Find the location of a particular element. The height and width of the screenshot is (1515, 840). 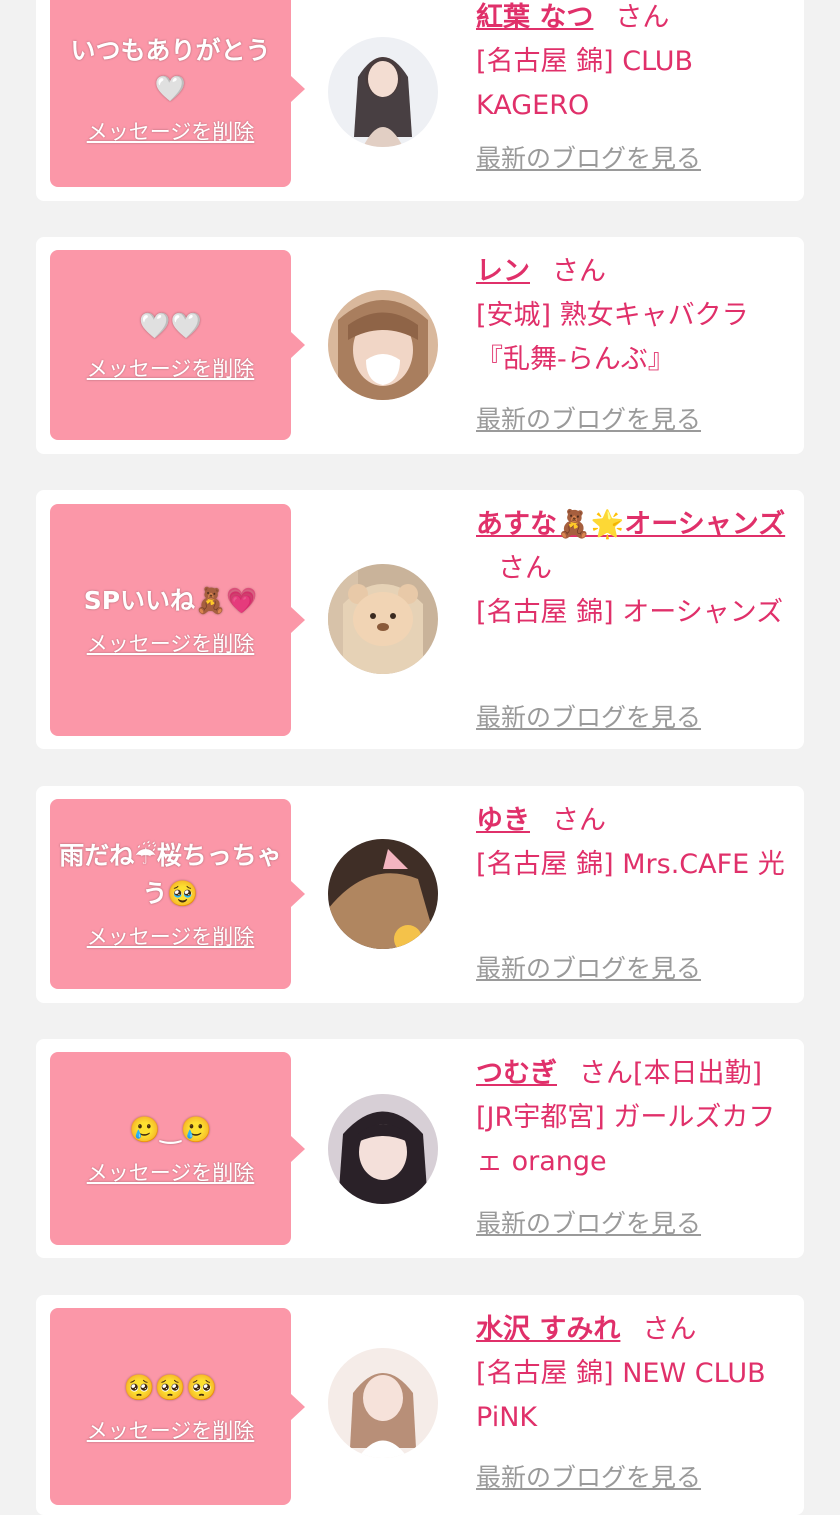

sender-info: ゆき さん [名古屋 錦] Mrs.CAFE 光 最新のブログを見る is located at coordinates (634, 891).